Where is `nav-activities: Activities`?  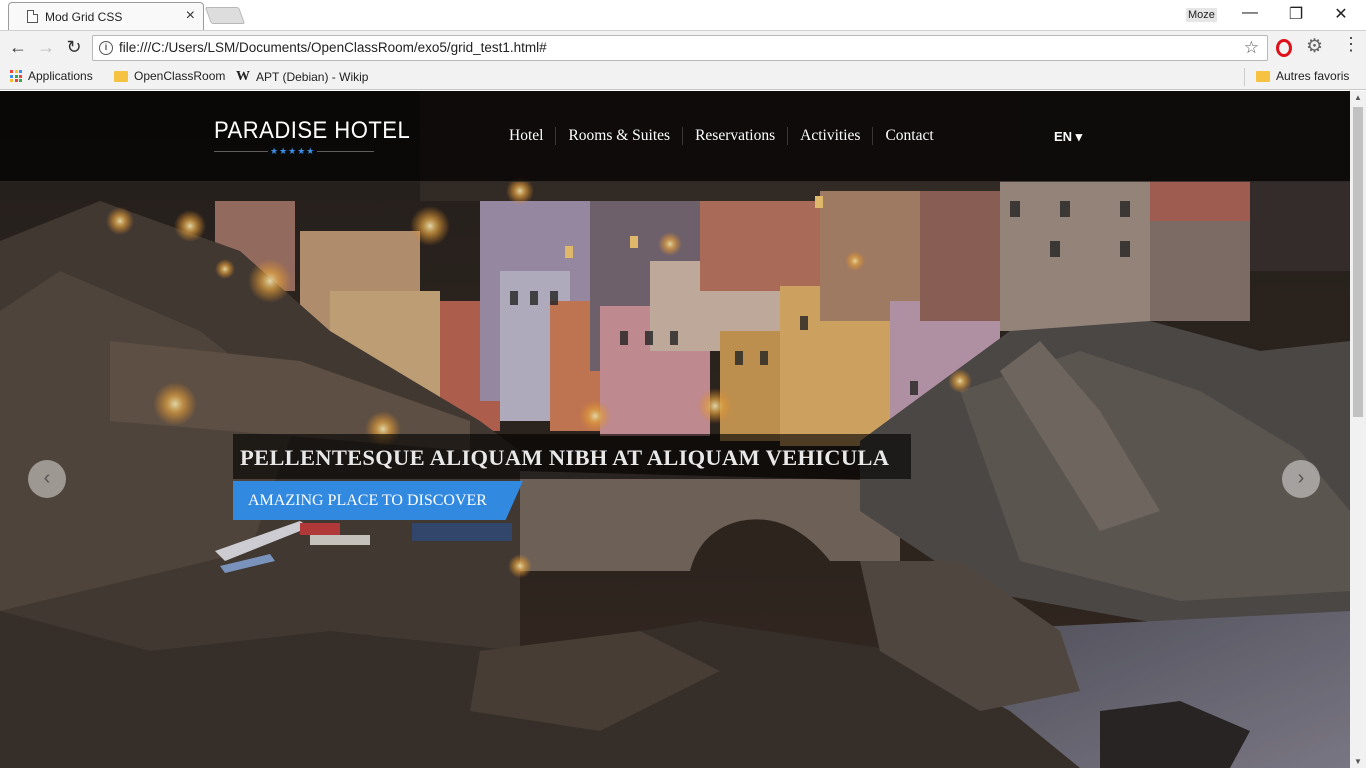
nav-activities: Activities is located at coordinates (829, 136).